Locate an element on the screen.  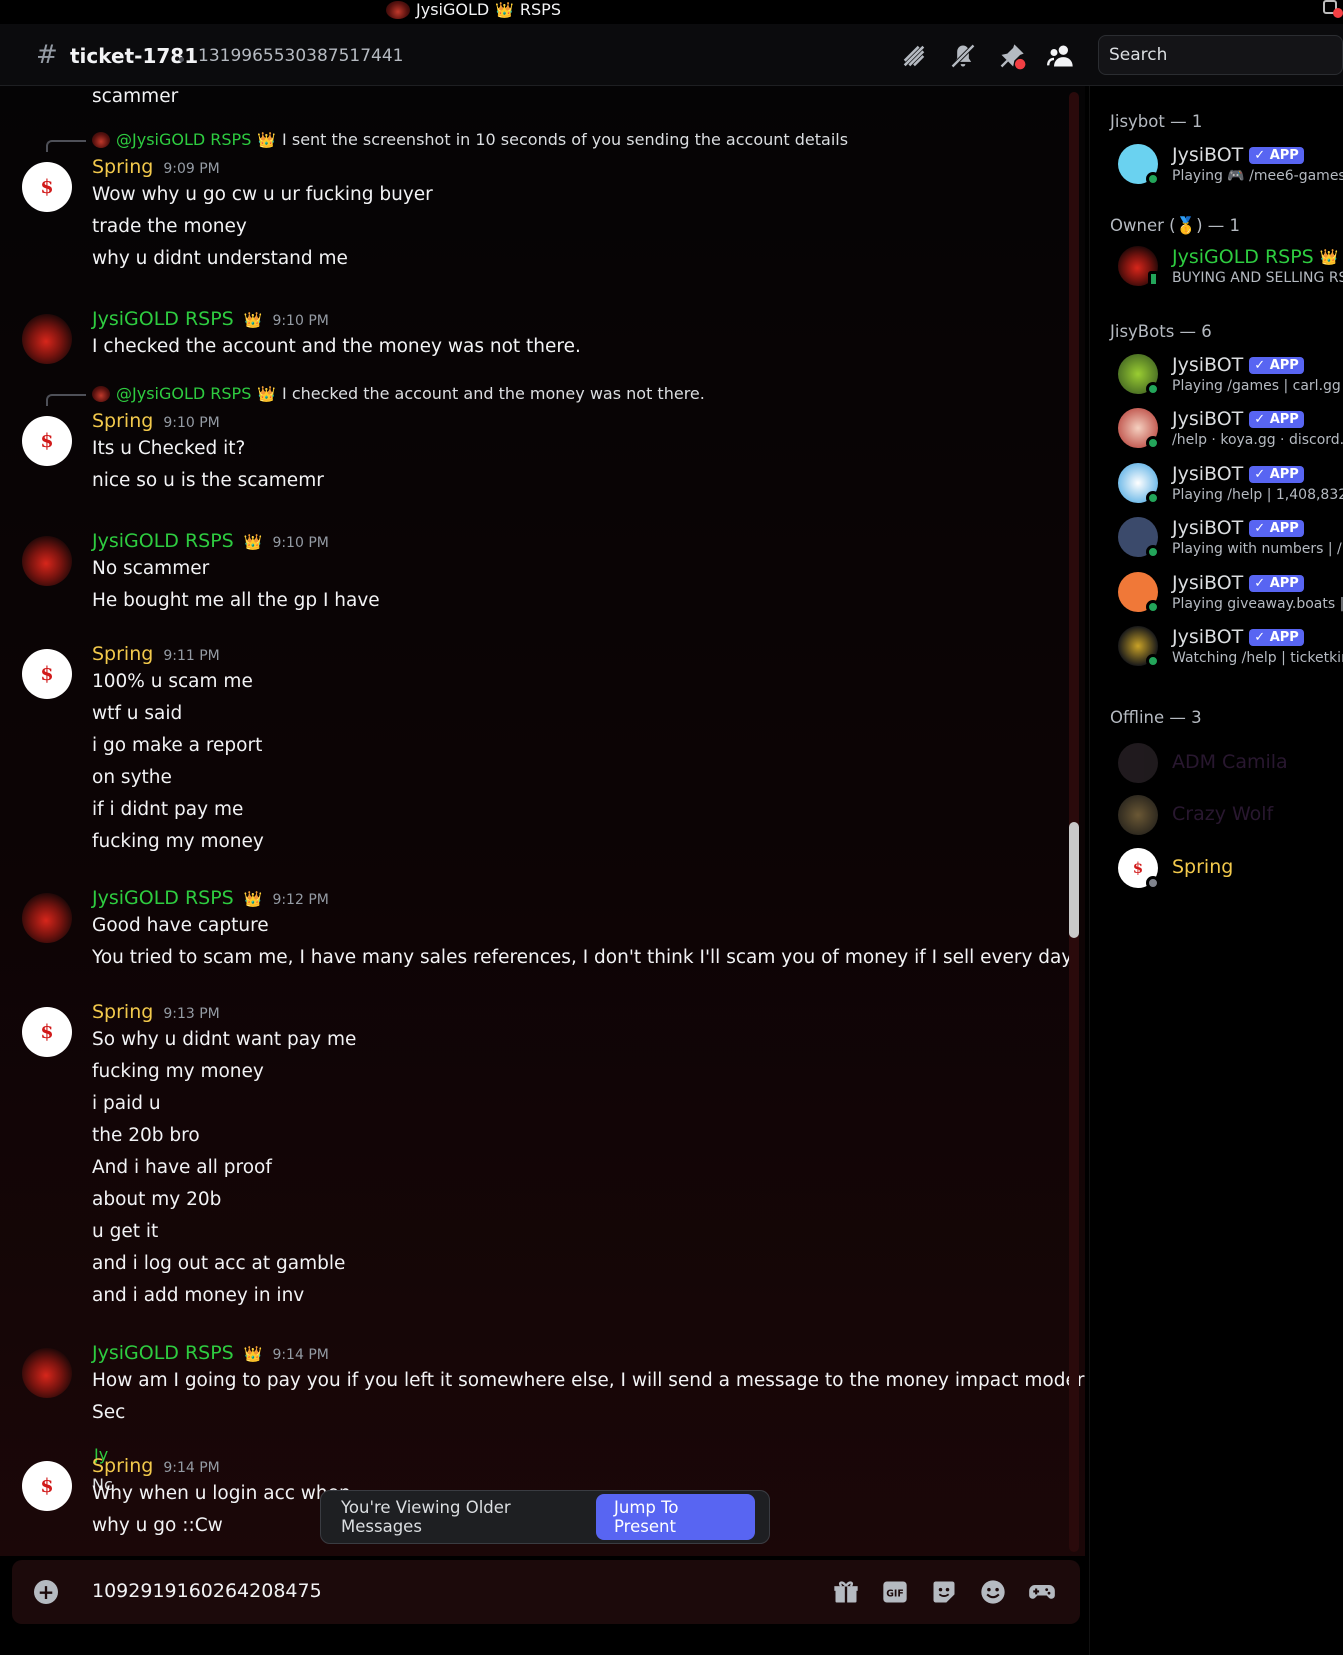
gift-icon is located at coordinates (846, 1592).